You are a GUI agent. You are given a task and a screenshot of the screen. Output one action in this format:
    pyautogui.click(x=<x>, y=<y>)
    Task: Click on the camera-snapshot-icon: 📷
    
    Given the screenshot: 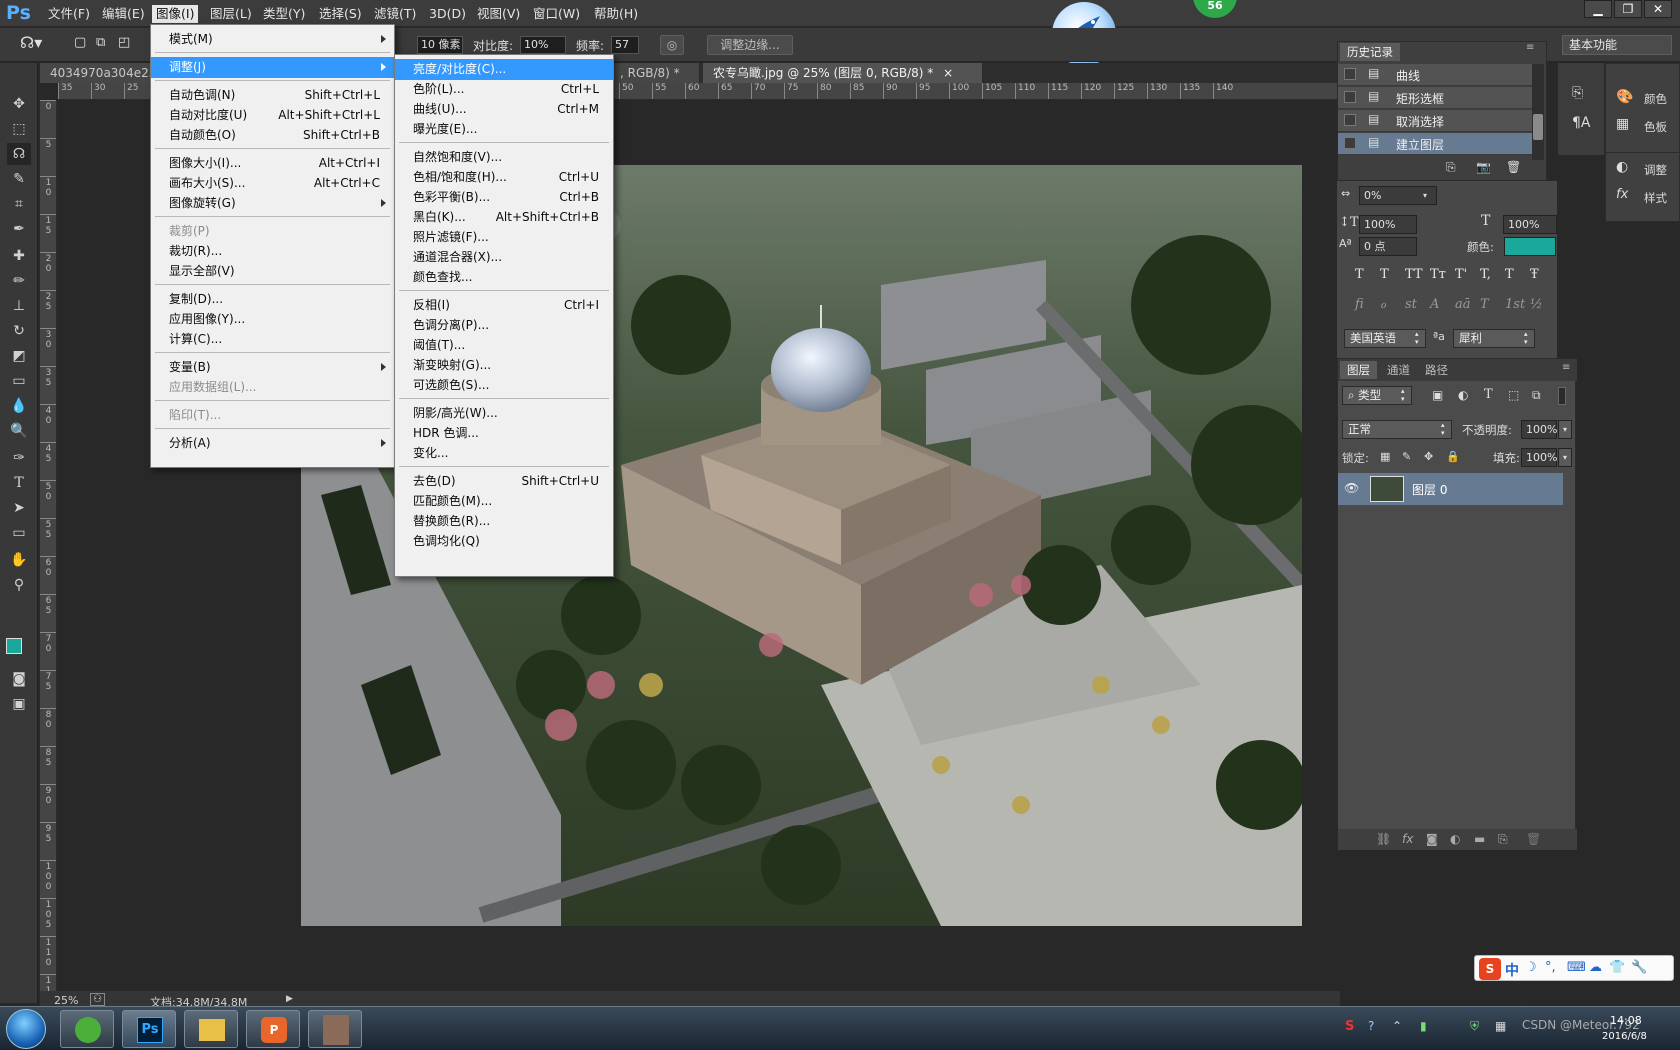 What is the action you would take?
    pyautogui.click(x=1483, y=167)
    